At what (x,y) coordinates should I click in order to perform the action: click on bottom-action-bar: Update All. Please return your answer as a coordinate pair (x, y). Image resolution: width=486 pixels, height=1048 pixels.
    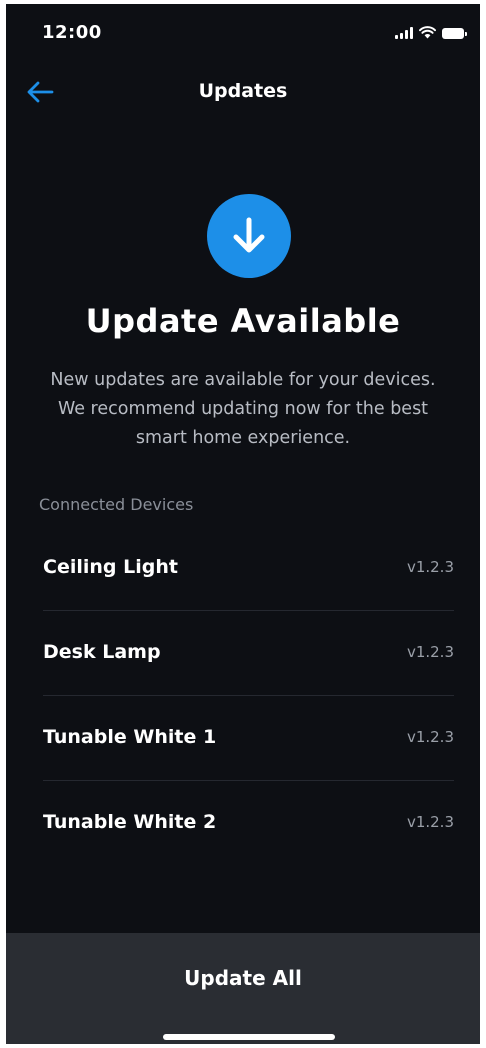
    Looking at the image, I should click on (243, 988).